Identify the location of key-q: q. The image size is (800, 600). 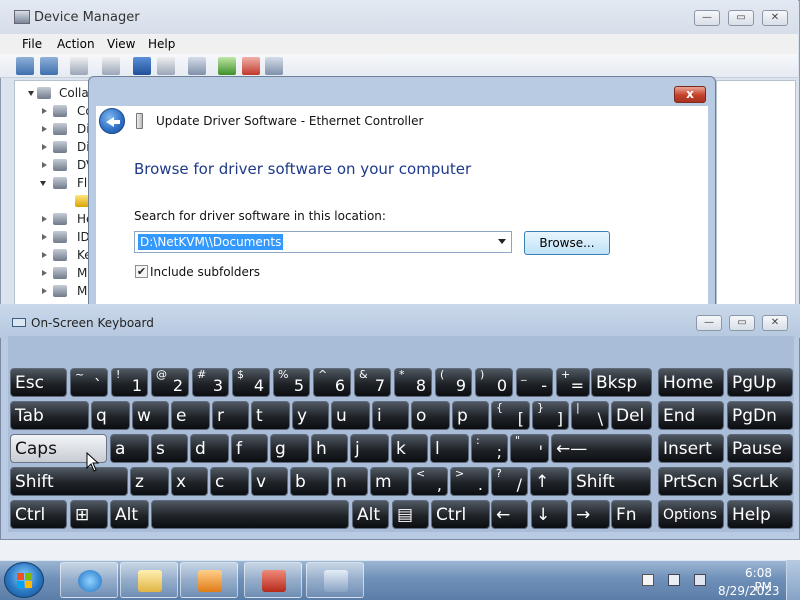
(110, 415).